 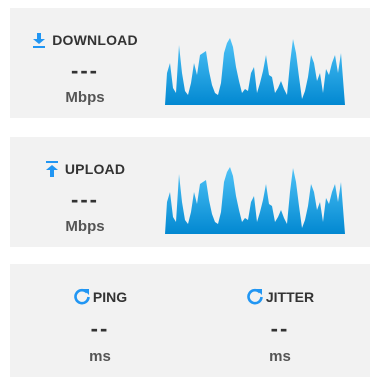 What do you see at coordinates (280, 328) in the screenshot?
I see `jitter-value: --` at bounding box center [280, 328].